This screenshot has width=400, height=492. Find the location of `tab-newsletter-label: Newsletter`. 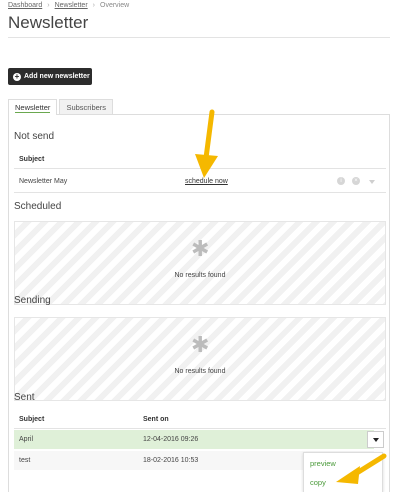

tab-newsletter-label: Newsletter is located at coordinates (33, 107).